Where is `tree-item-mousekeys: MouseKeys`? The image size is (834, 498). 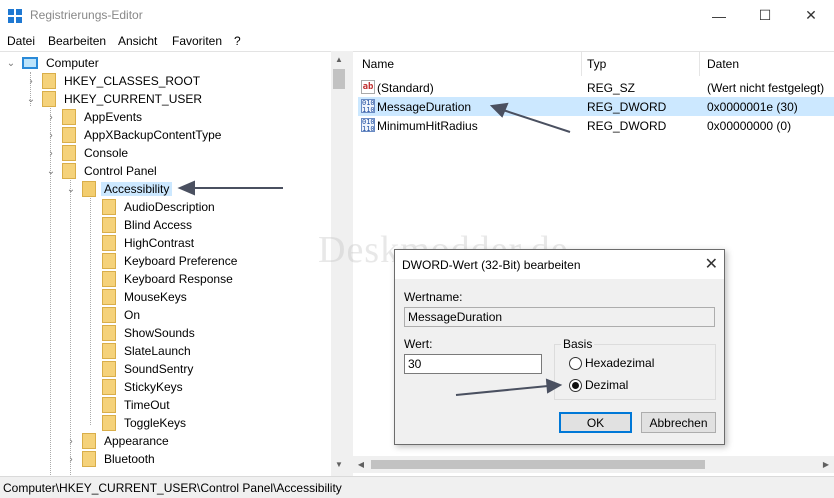
tree-item-mousekeys: MouseKeys is located at coordinates (146, 297).